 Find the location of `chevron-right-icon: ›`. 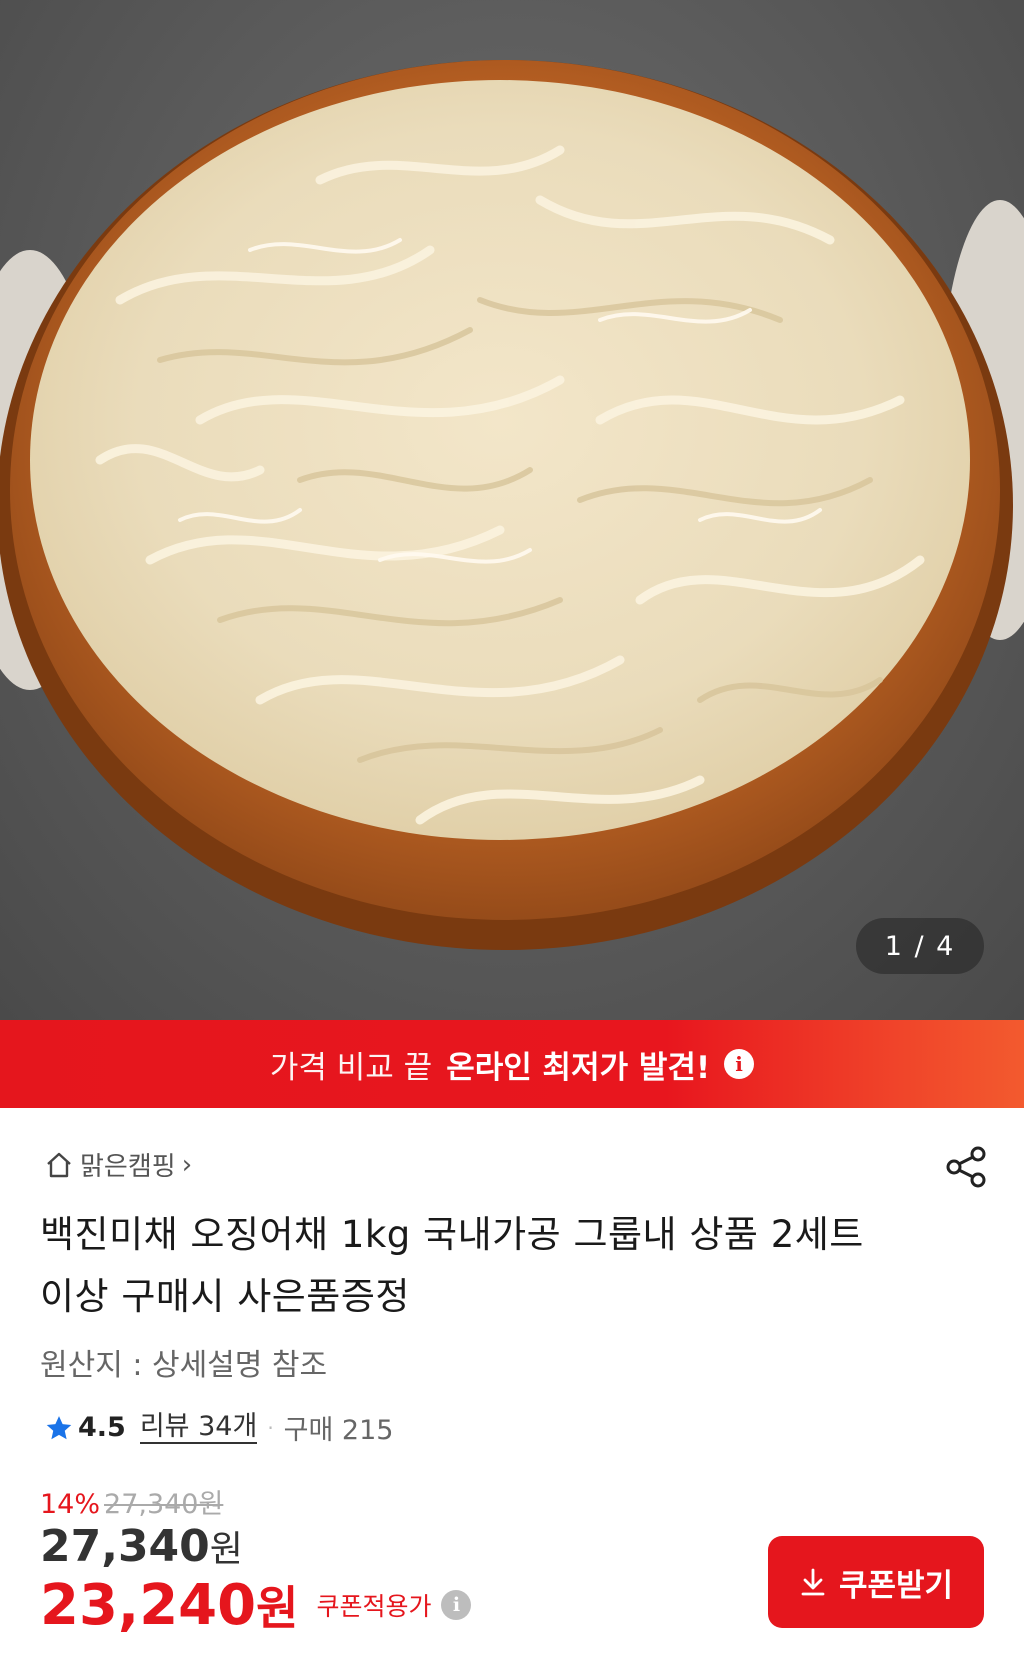

chevron-right-icon: › is located at coordinates (187, 1164).